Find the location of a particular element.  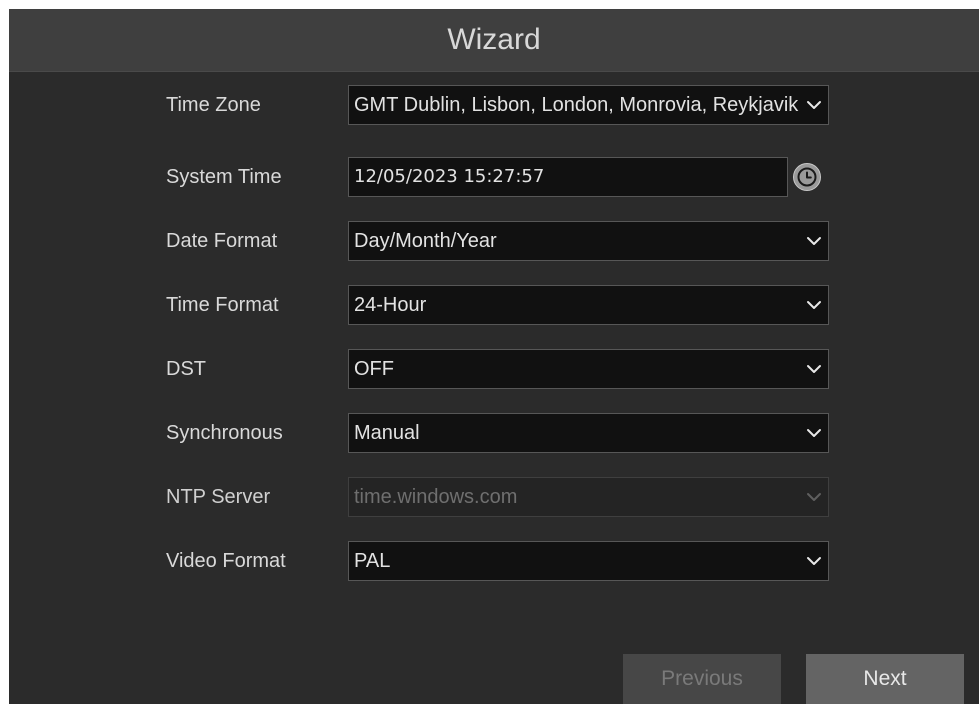

video-format-dropdown: PAL is located at coordinates (588, 561).